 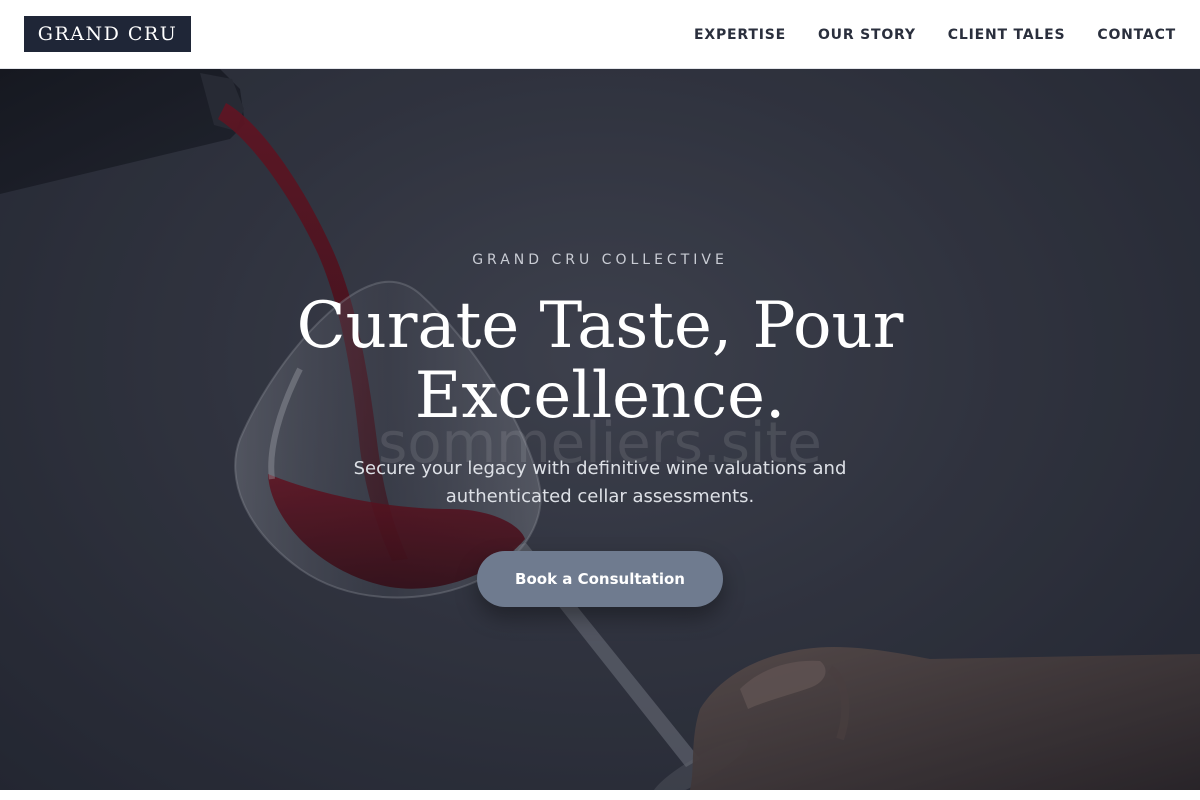 What do you see at coordinates (600, 795) in the screenshot?
I see `page-bottom-strip` at bounding box center [600, 795].